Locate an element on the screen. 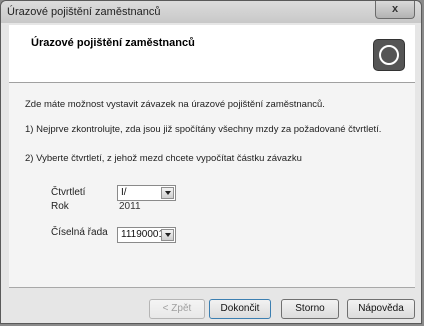 This screenshot has width=424, height=326. quarter-select: I/ is located at coordinates (146, 193).